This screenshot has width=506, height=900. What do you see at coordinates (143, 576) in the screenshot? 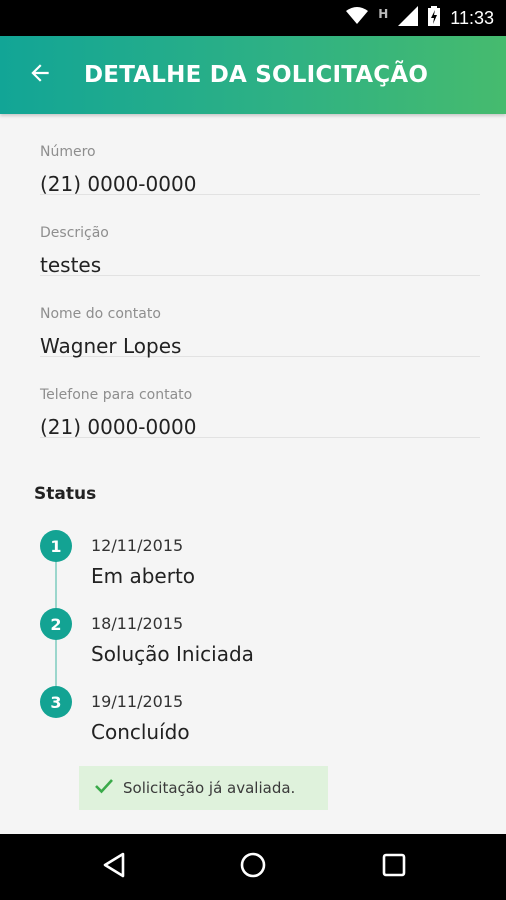
I see `step-description: Em aberto` at bounding box center [143, 576].